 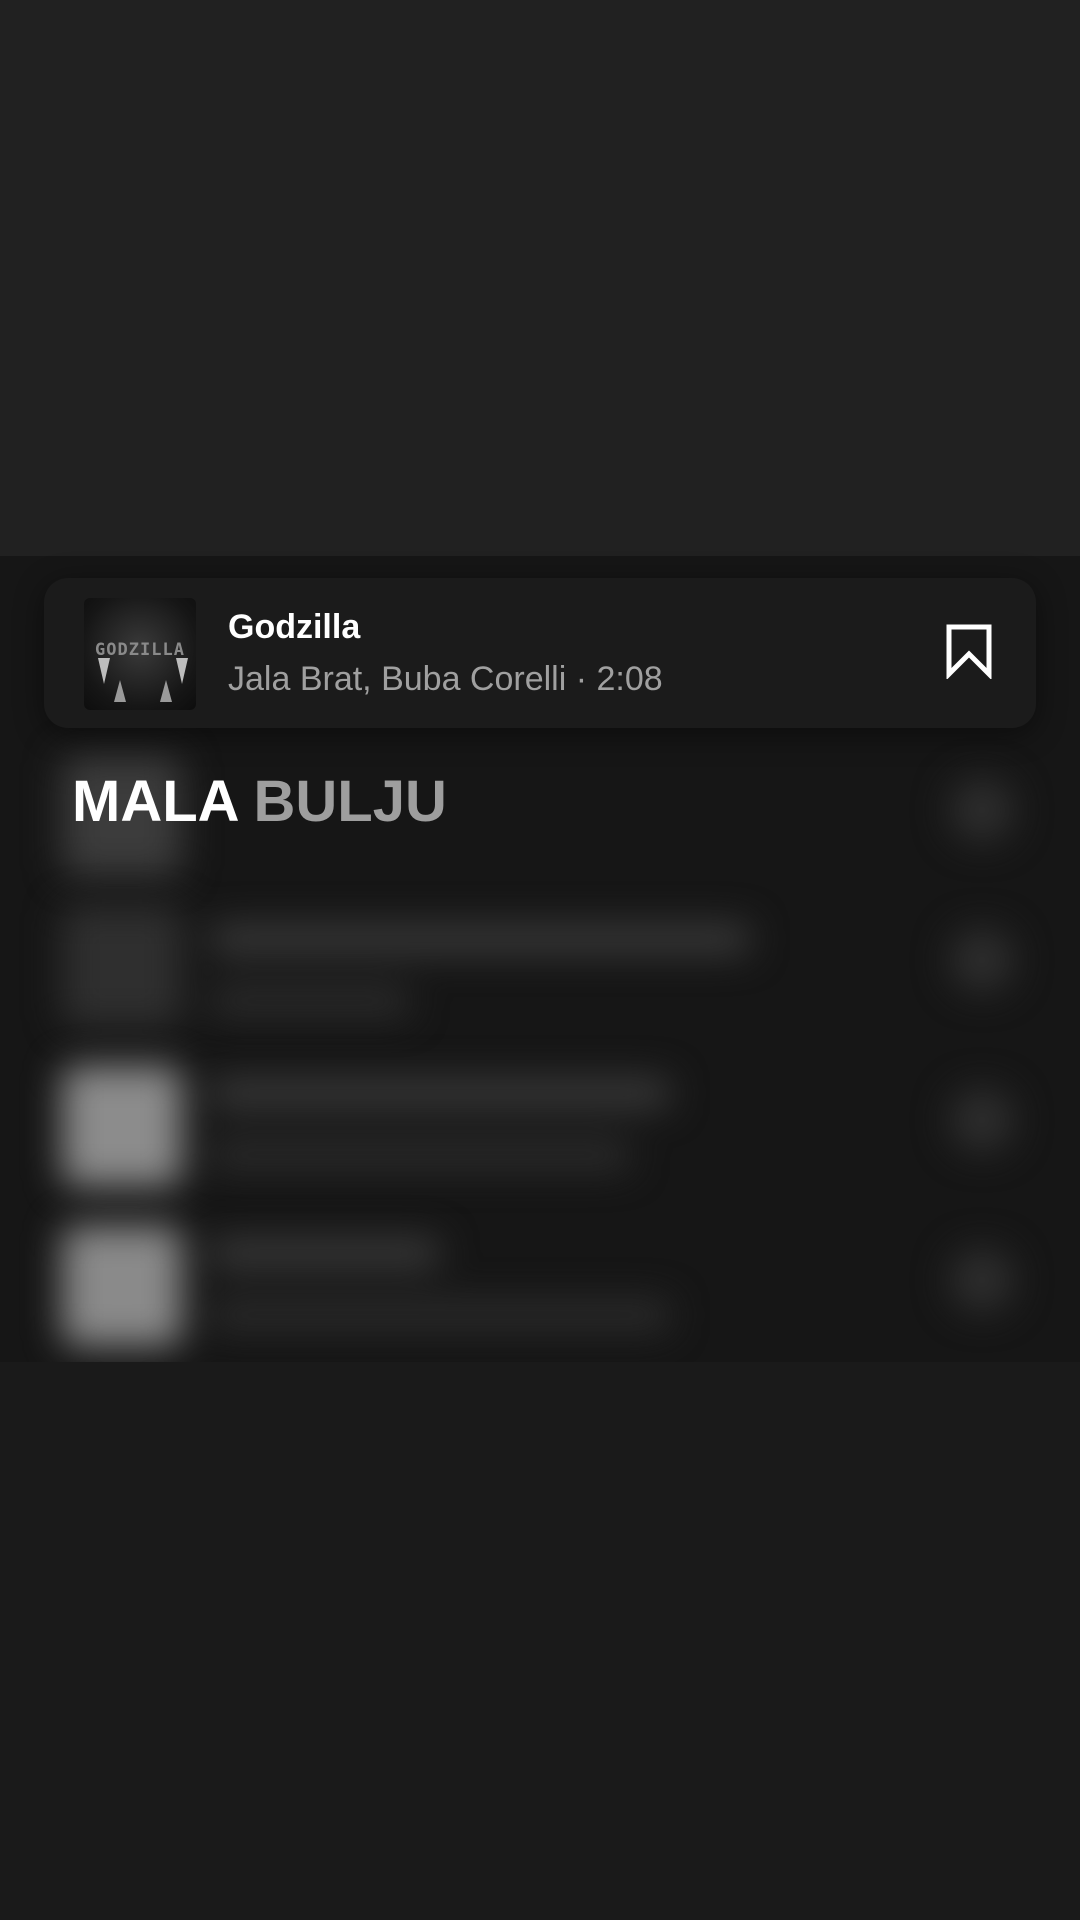 What do you see at coordinates (294, 627) in the screenshot?
I see `track-title: Godzilla` at bounding box center [294, 627].